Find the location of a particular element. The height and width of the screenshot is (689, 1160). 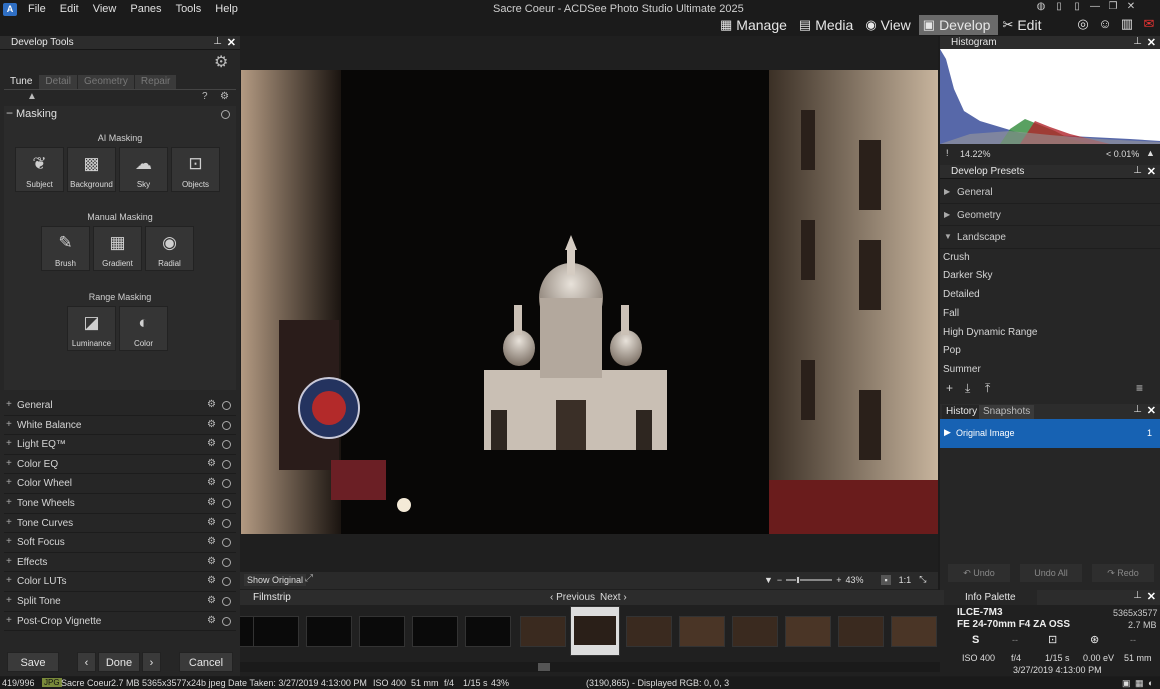

section-soft-focus: + Soft Focus ⚙ is located at coordinates (120, 543).